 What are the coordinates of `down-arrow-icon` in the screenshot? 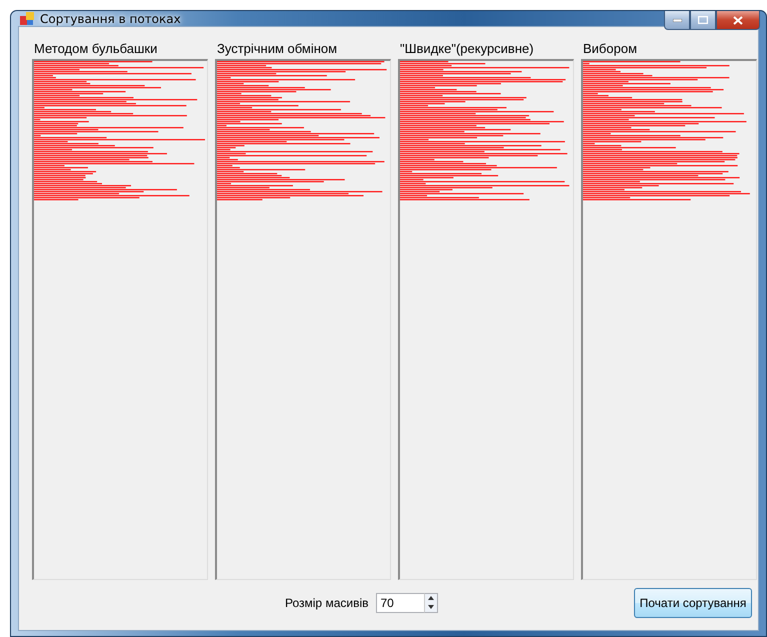 It's located at (431, 607).